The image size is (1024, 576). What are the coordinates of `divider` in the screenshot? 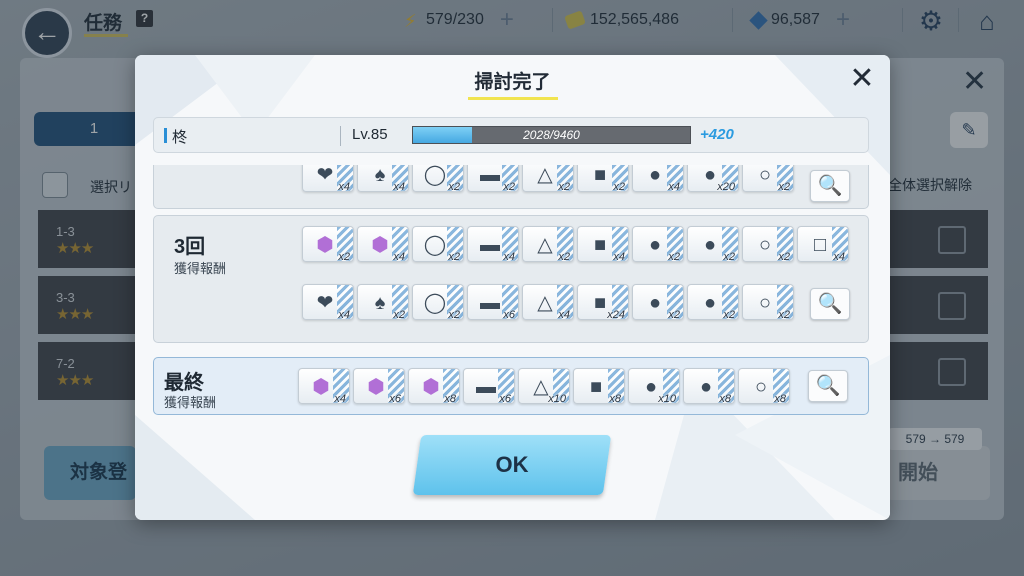 It's located at (340, 136).